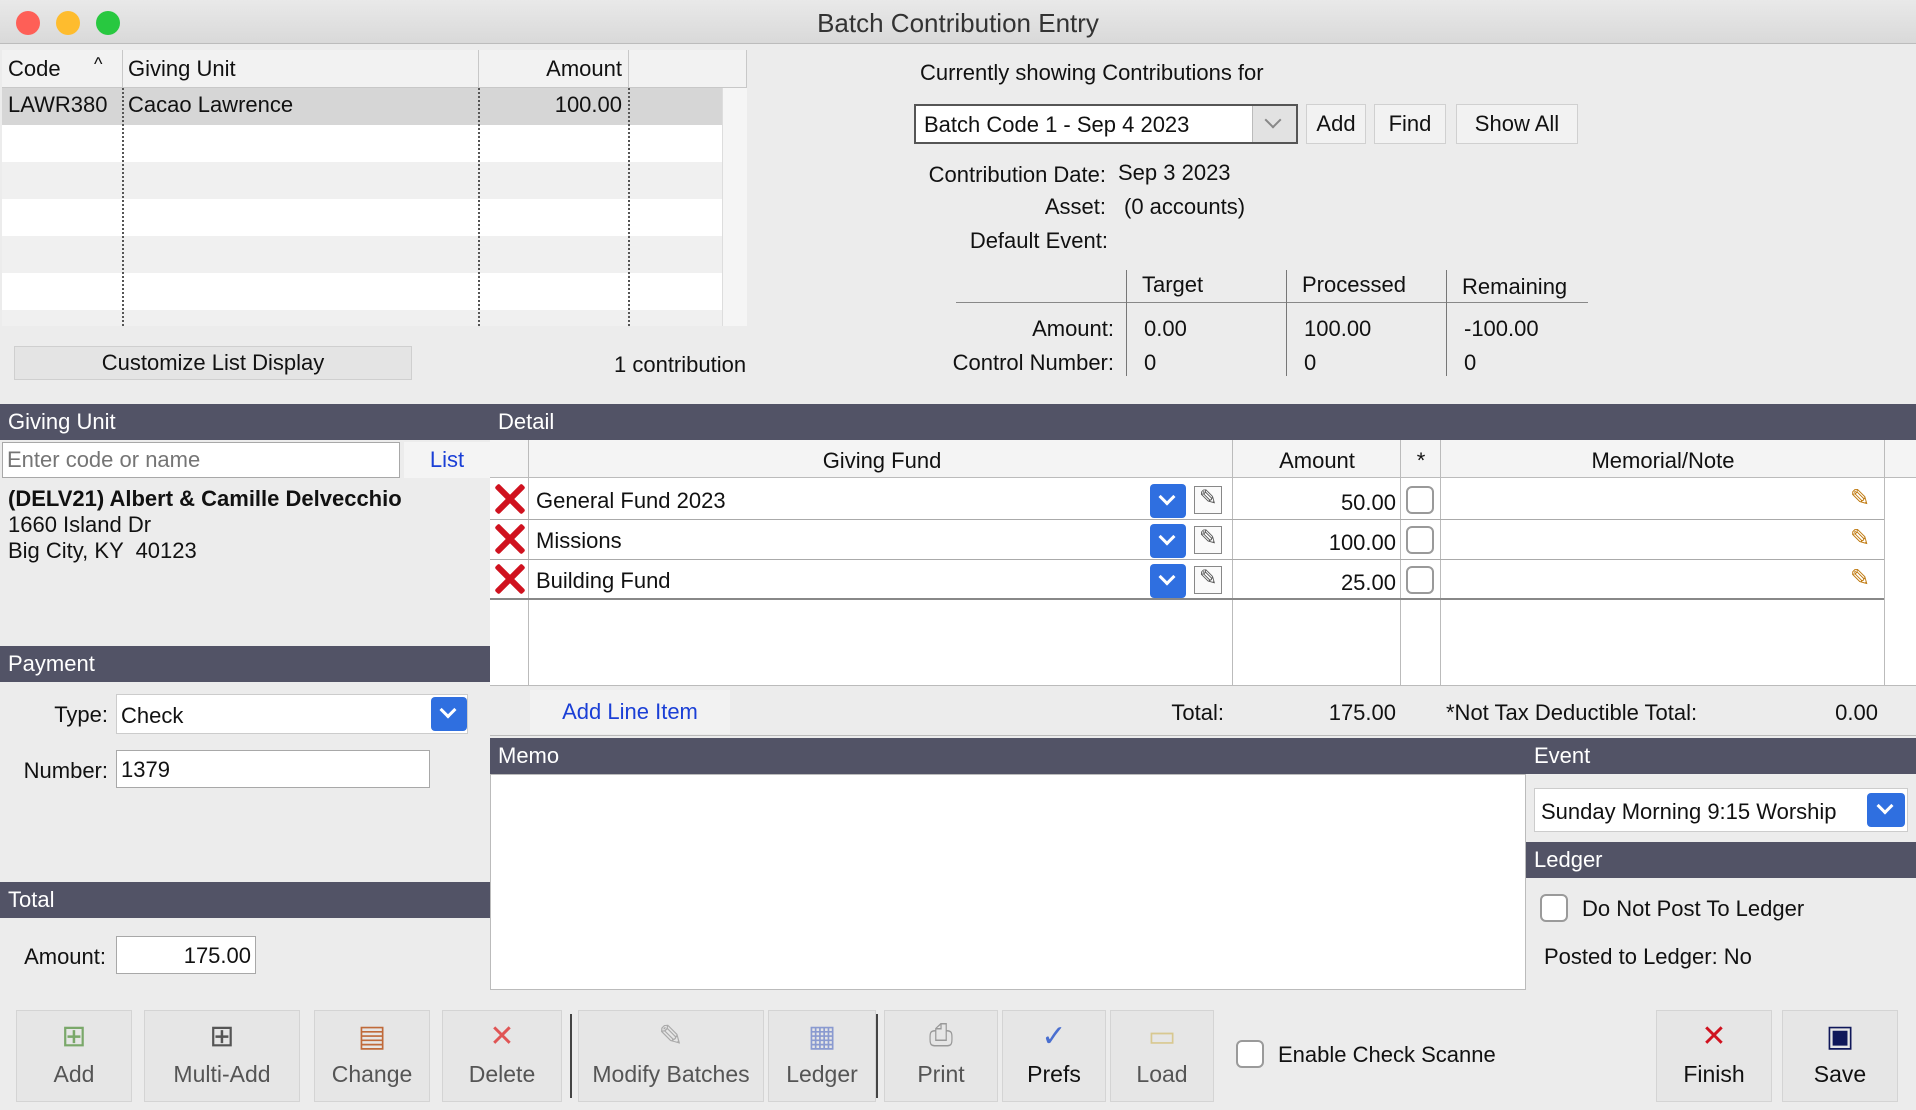 This screenshot has height=1110, width=1916. What do you see at coordinates (1840, 1036) in the screenshot?
I see `save-disk-icon: ▣` at bounding box center [1840, 1036].